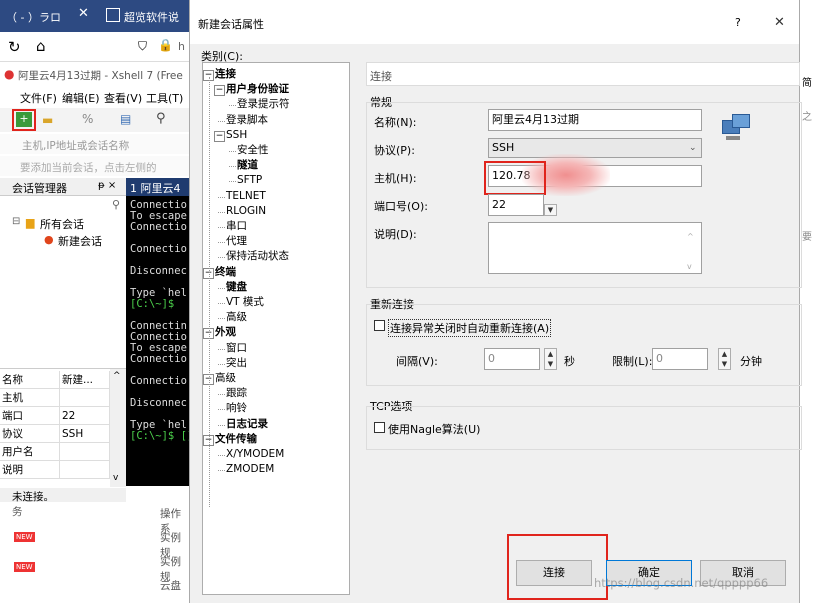 The width and height of the screenshot is (814, 603). Describe the element at coordinates (257, 89) in the screenshot. I see `tree-item: 用户身份验证` at that location.